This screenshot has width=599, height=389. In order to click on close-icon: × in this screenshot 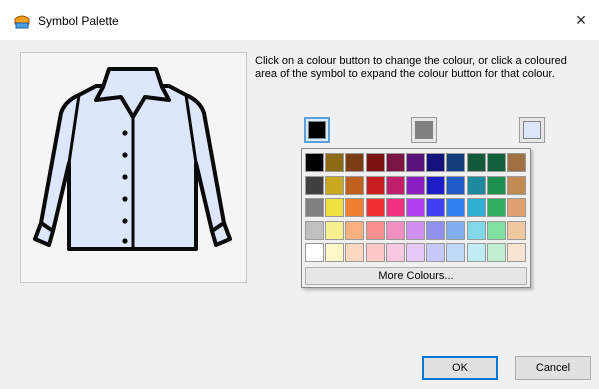, I will do `click(581, 20)`.